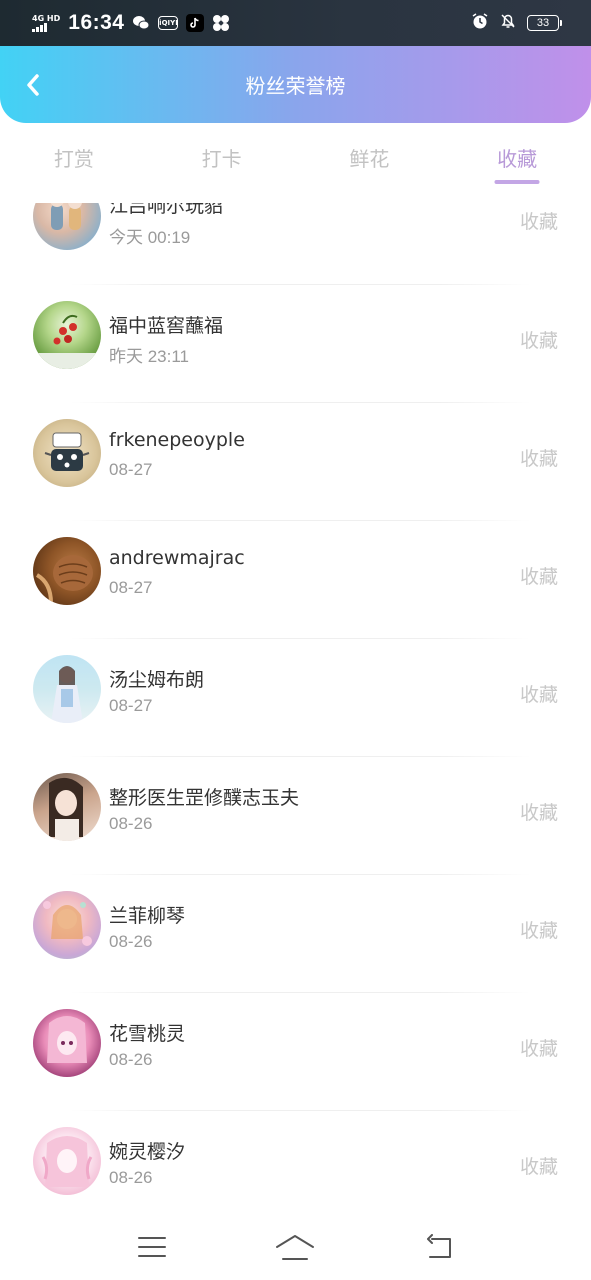  I want to click on wechat-icon, so click(141, 23).